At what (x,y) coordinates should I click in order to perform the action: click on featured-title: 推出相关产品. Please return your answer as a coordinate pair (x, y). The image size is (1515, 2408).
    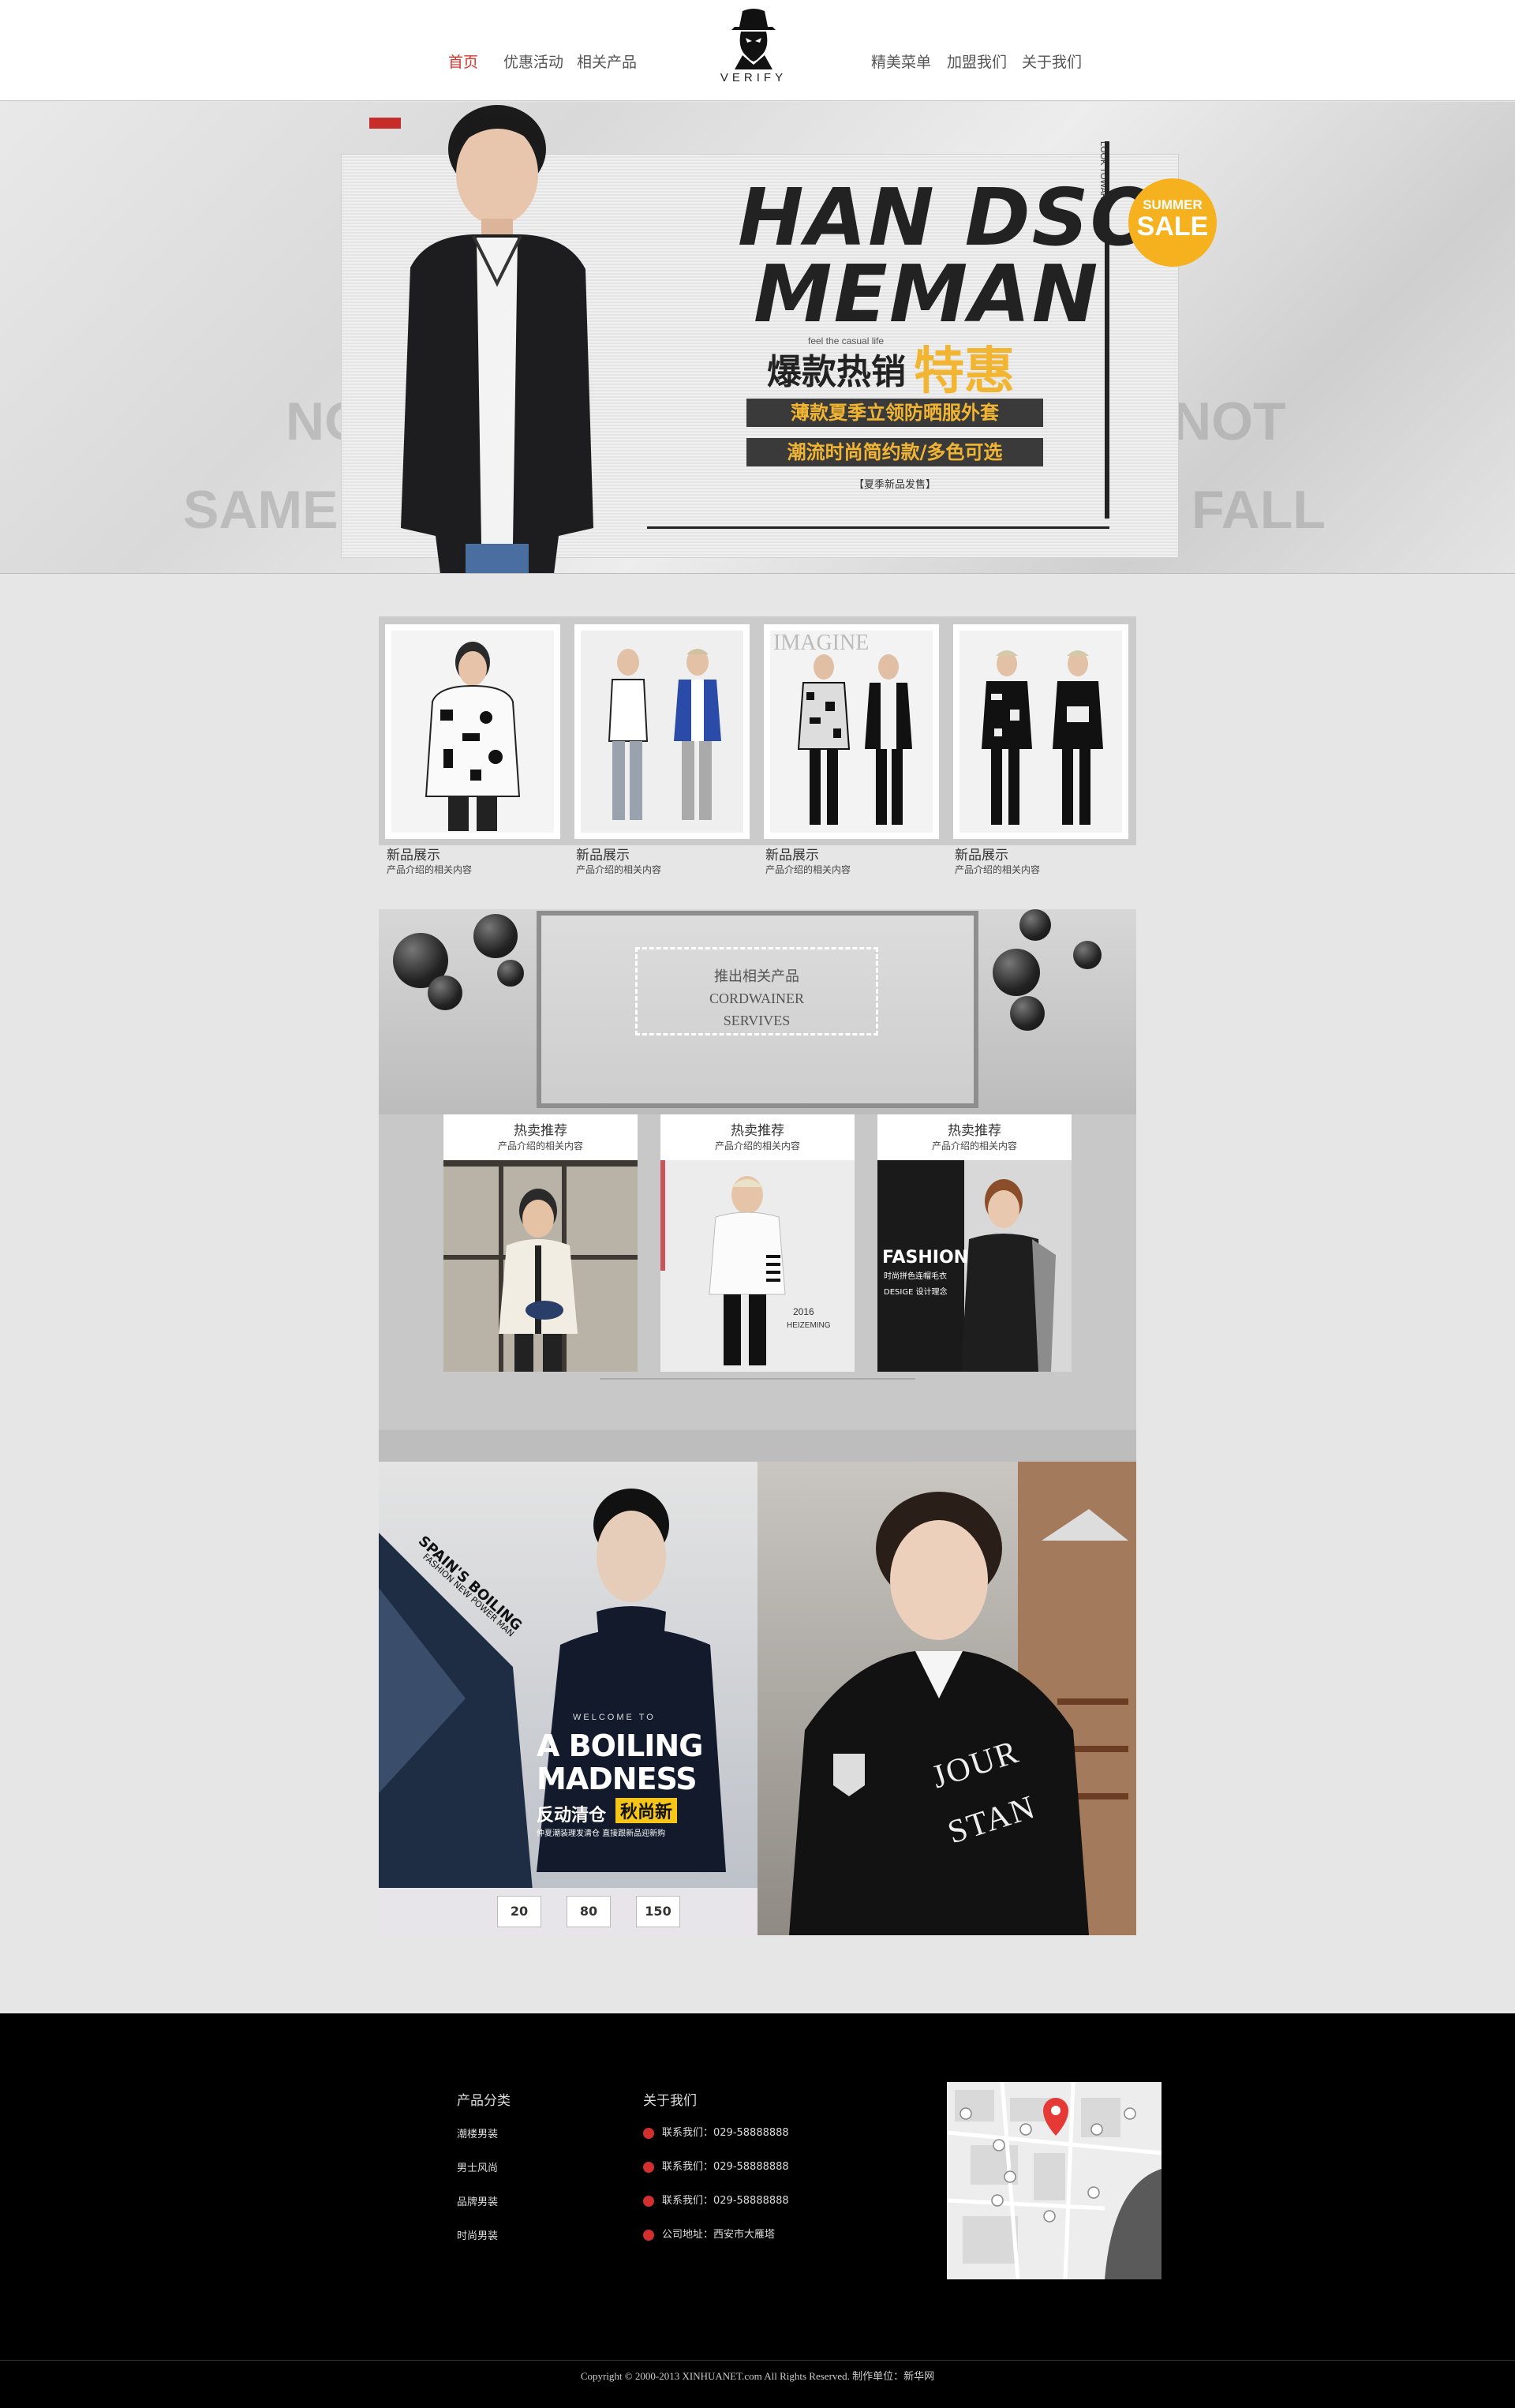
    Looking at the image, I should click on (756, 976).